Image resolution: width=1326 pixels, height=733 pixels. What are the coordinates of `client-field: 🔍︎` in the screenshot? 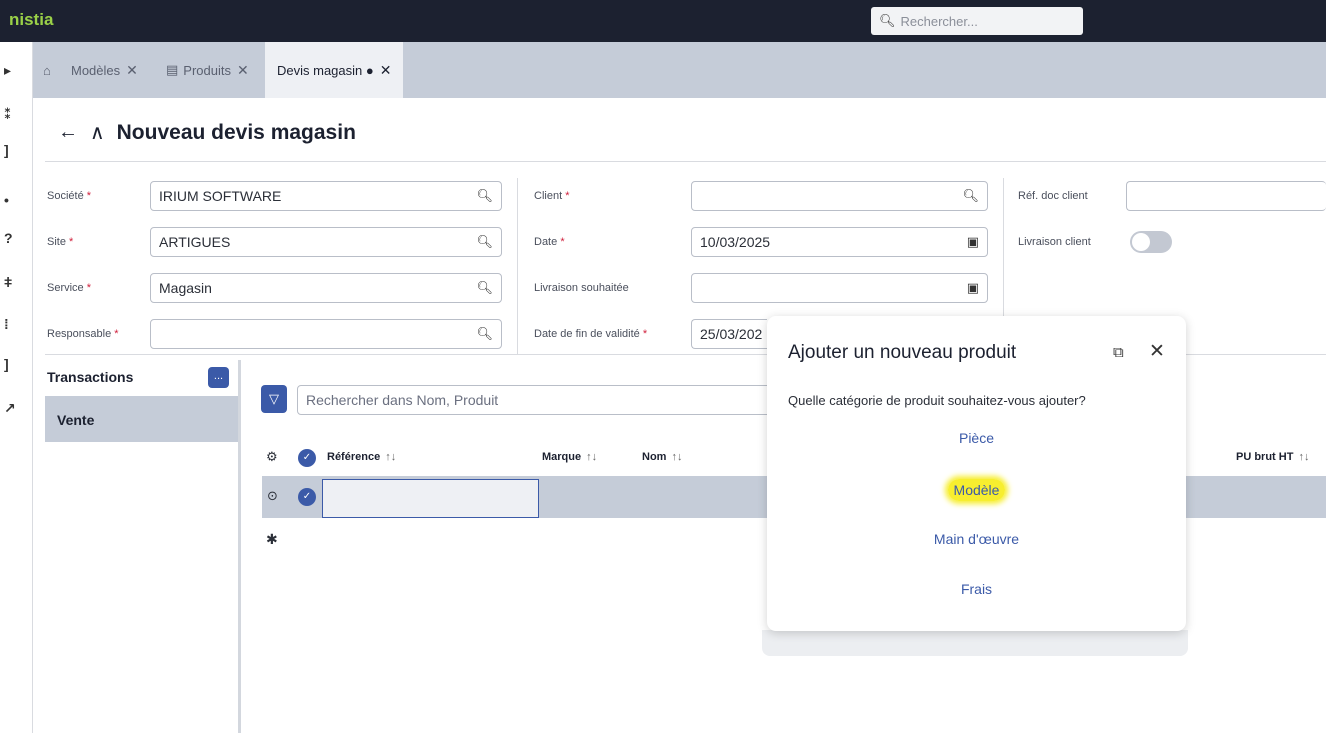 It's located at (839, 196).